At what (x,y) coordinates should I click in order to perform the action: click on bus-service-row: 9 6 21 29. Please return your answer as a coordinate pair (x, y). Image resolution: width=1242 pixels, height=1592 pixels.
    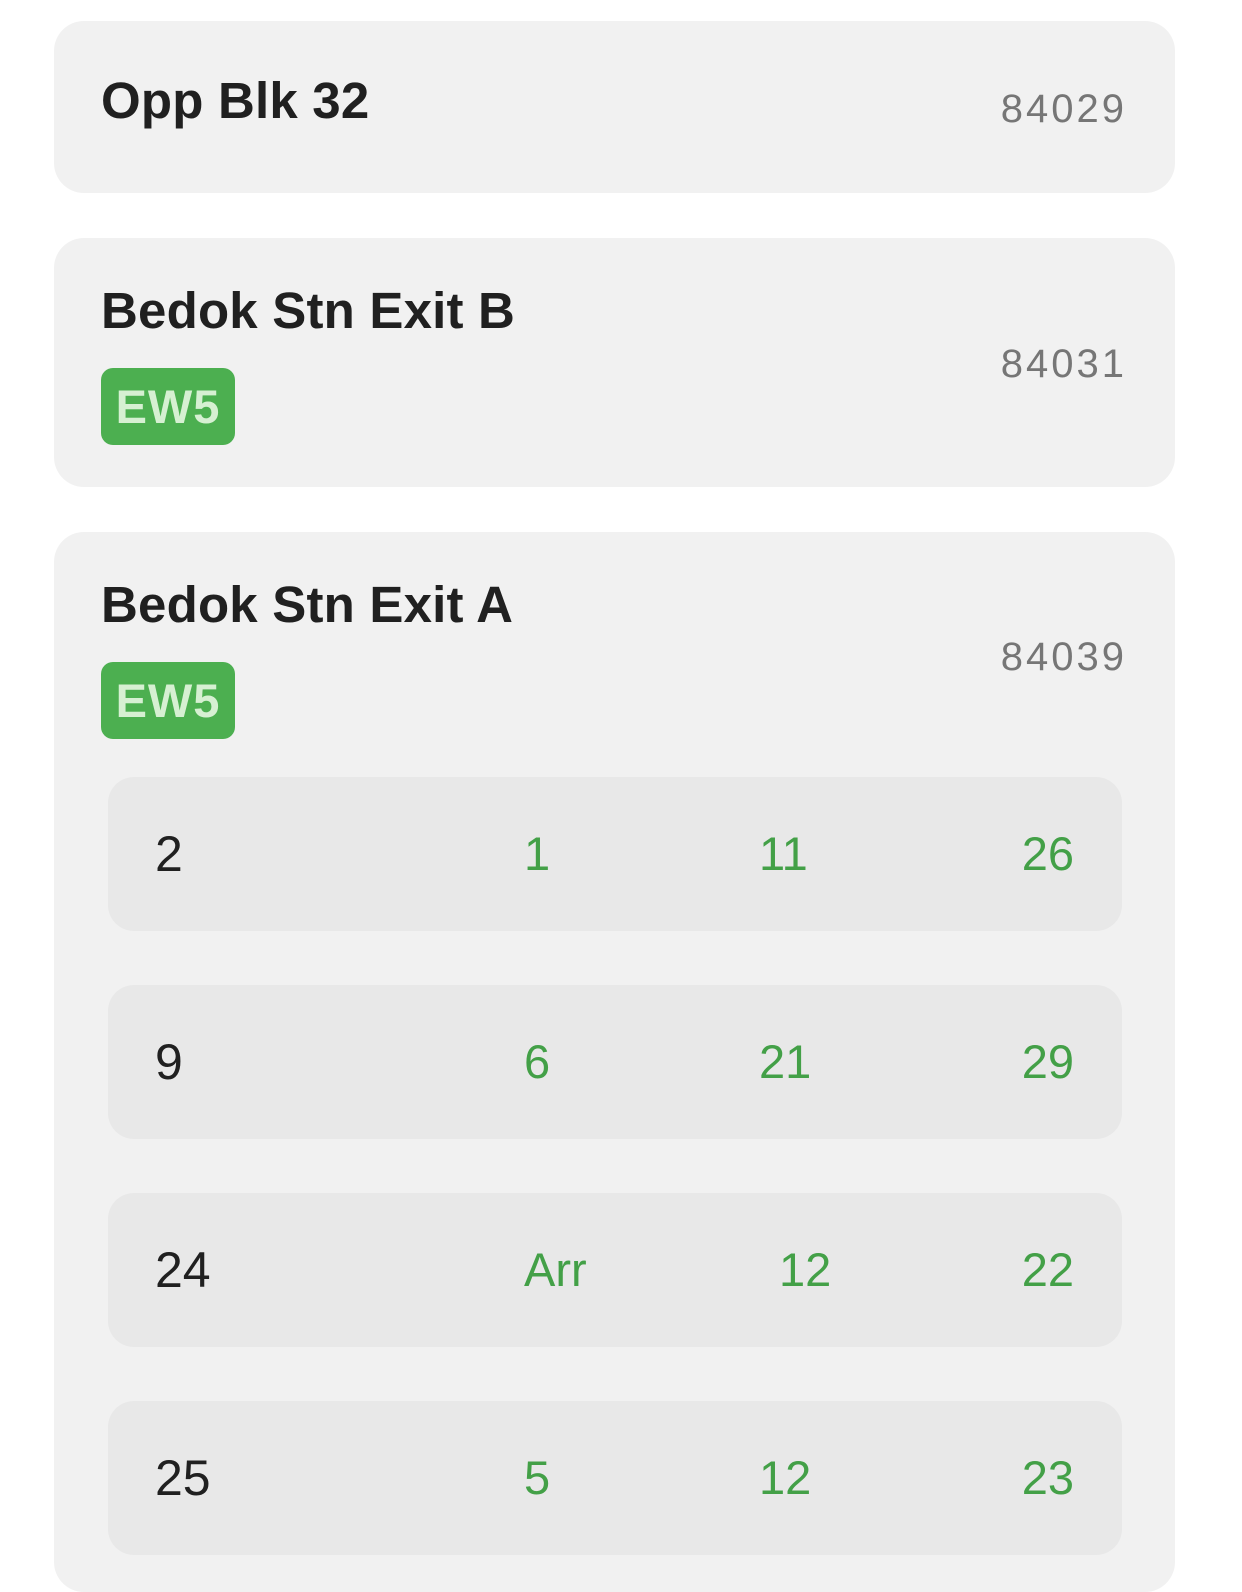
    Looking at the image, I should click on (615, 1062).